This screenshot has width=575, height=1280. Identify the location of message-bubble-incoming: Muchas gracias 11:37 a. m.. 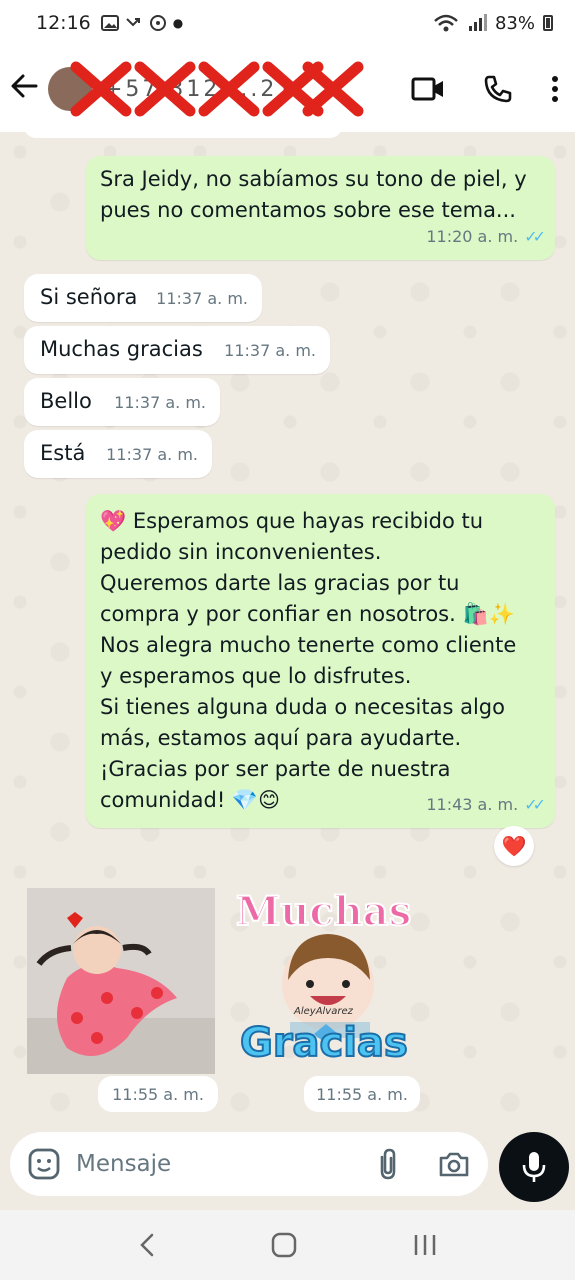
(177, 350).